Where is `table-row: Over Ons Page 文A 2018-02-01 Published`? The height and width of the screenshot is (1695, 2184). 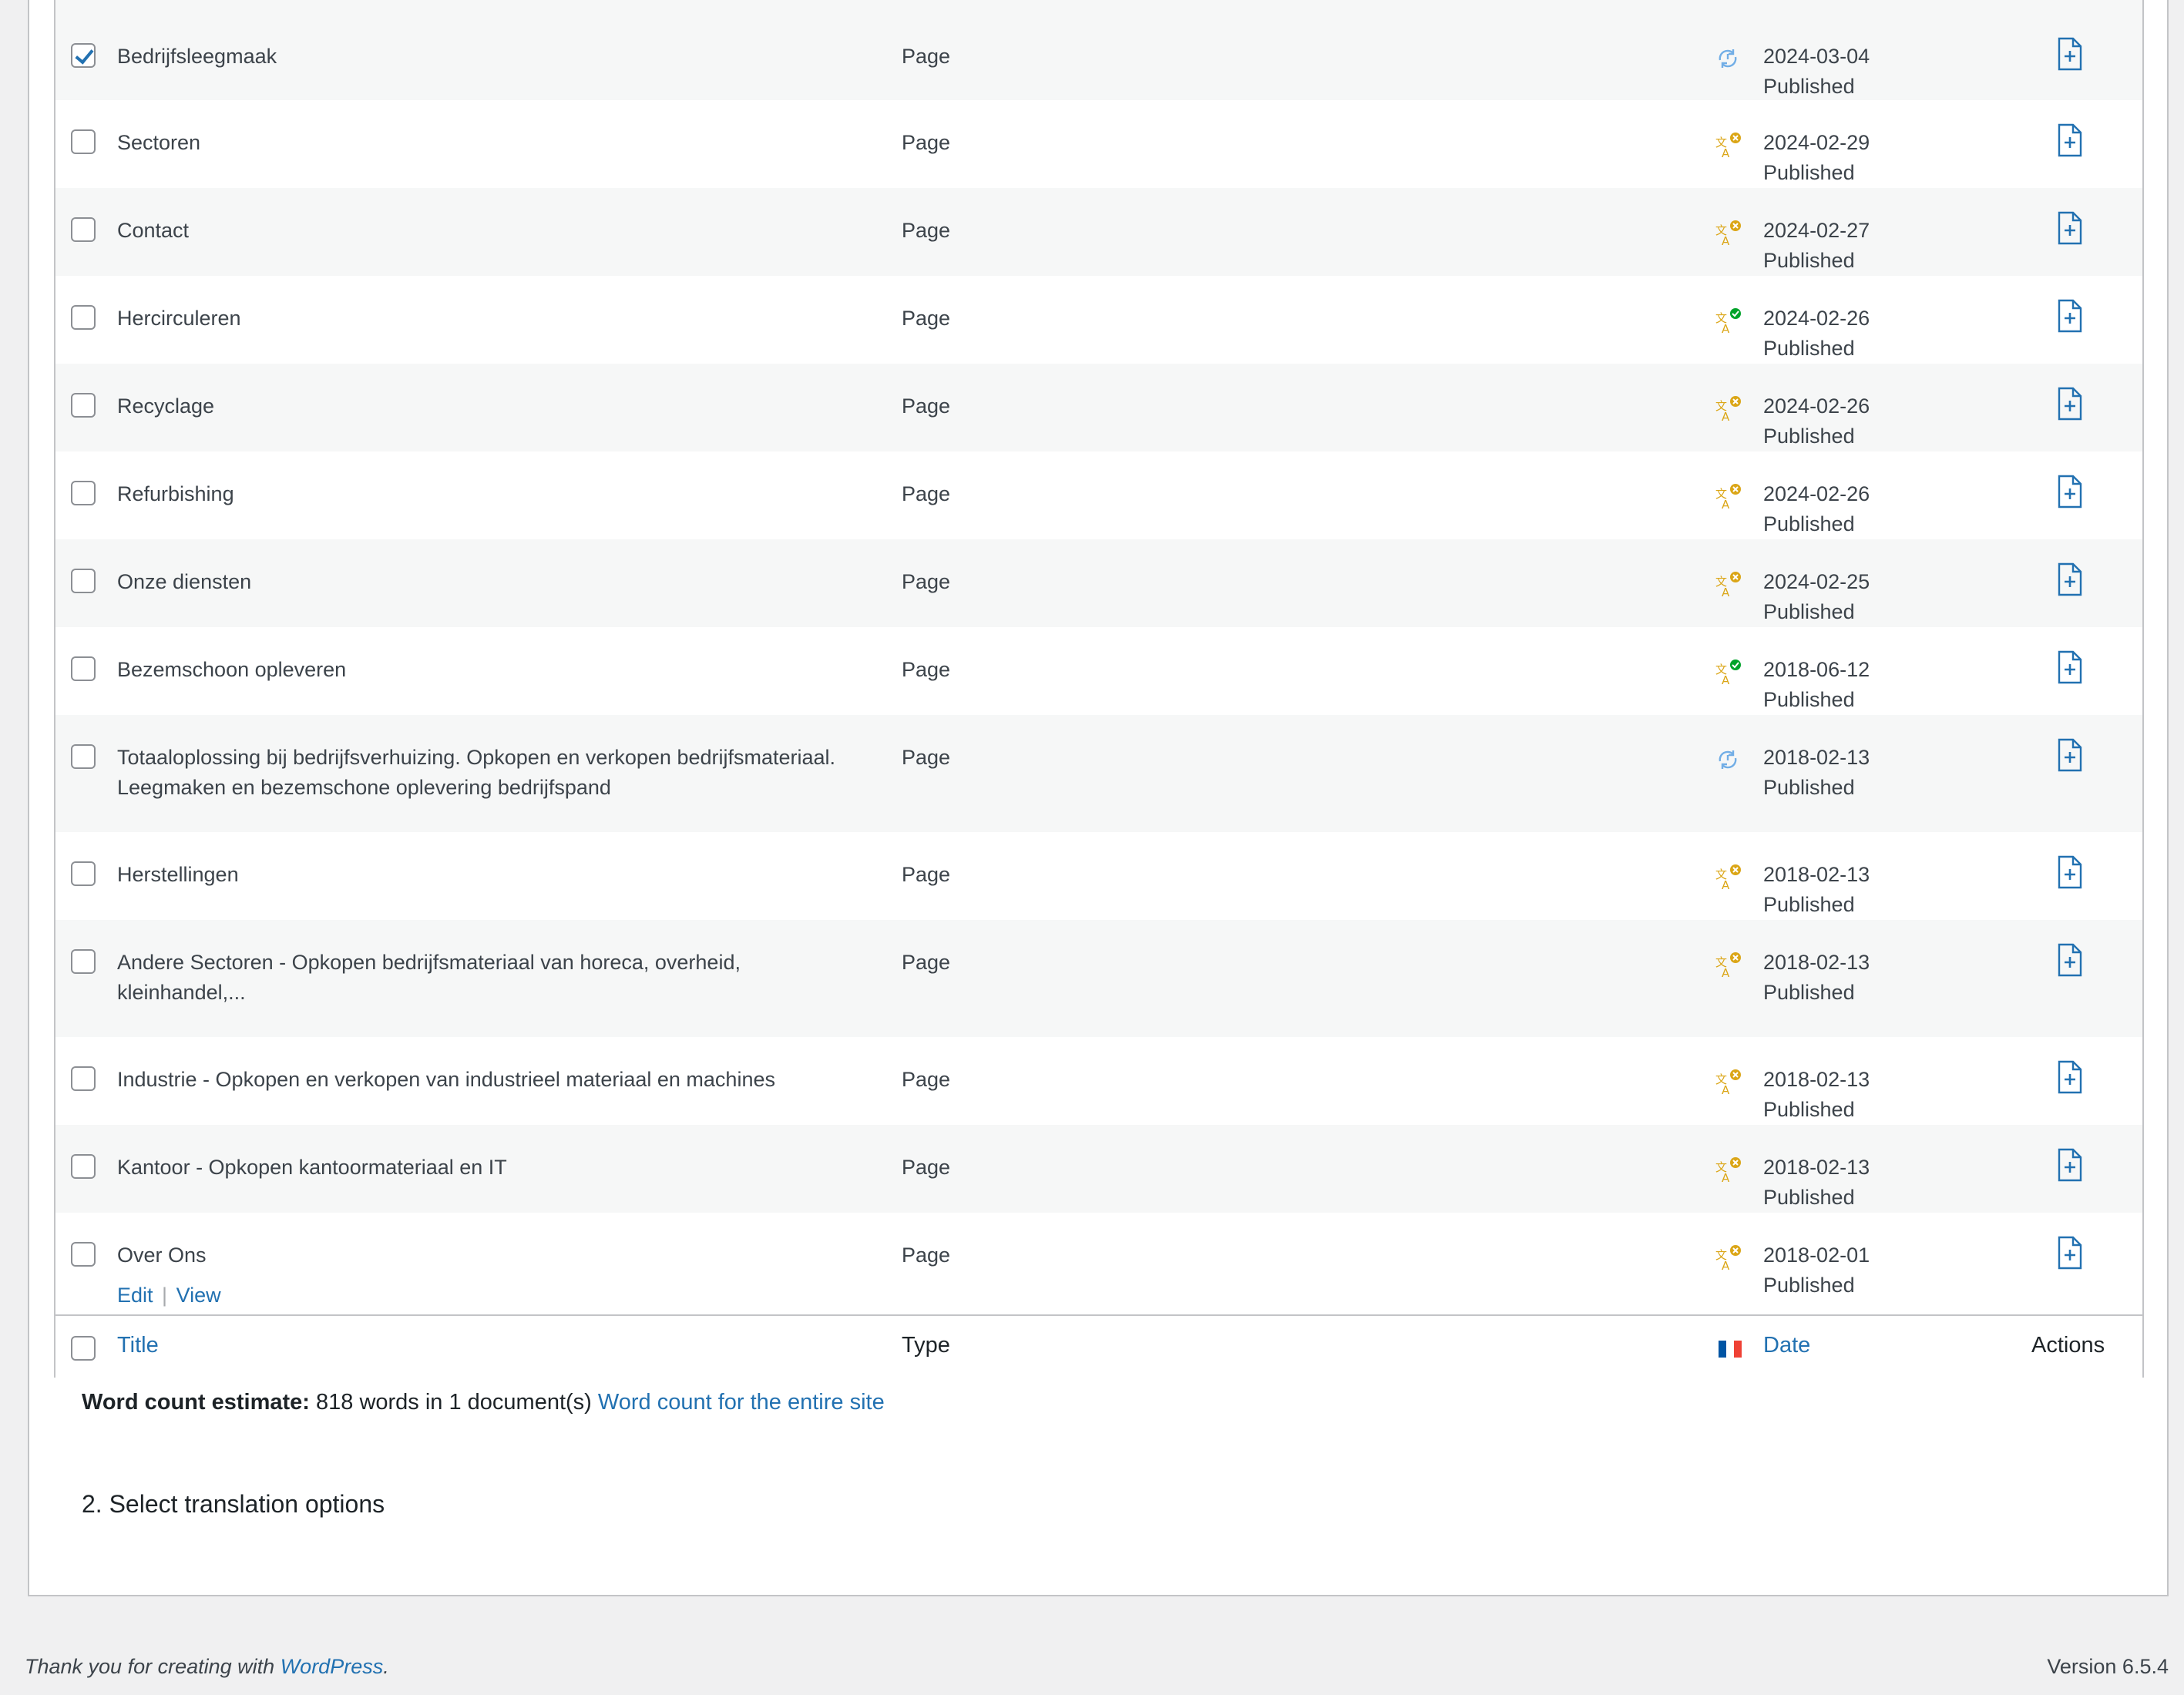 table-row: Over Ons Page 文A 2018-02-01 Published is located at coordinates (1098, 1258).